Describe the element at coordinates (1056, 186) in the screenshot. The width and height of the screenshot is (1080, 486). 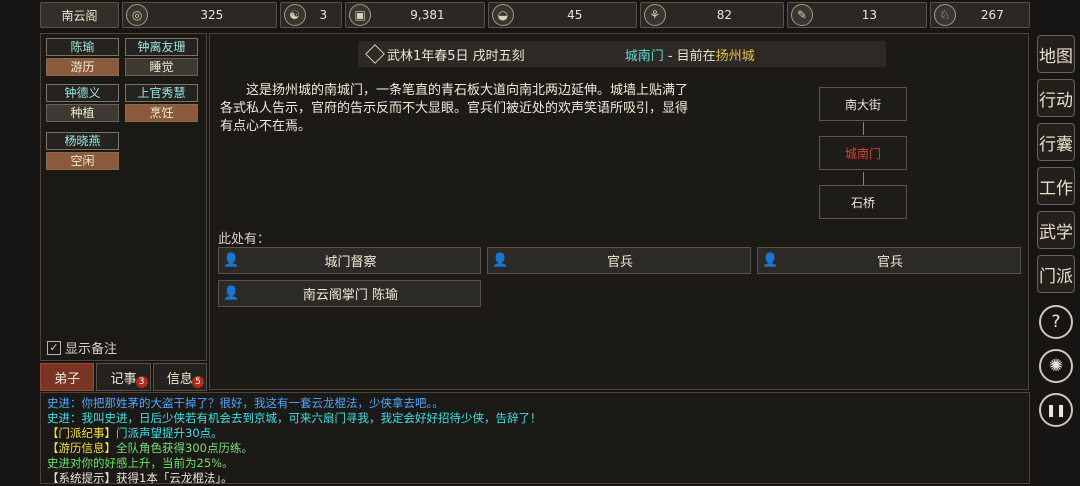
I see `work-button: 工作` at that location.